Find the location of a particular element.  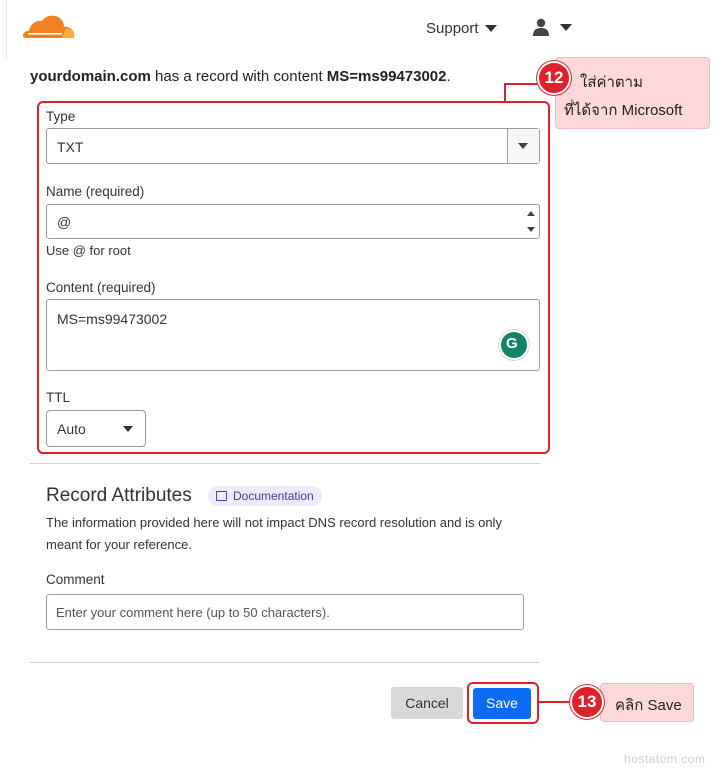

step-12-badge: 12 is located at coordinates (554, 78).